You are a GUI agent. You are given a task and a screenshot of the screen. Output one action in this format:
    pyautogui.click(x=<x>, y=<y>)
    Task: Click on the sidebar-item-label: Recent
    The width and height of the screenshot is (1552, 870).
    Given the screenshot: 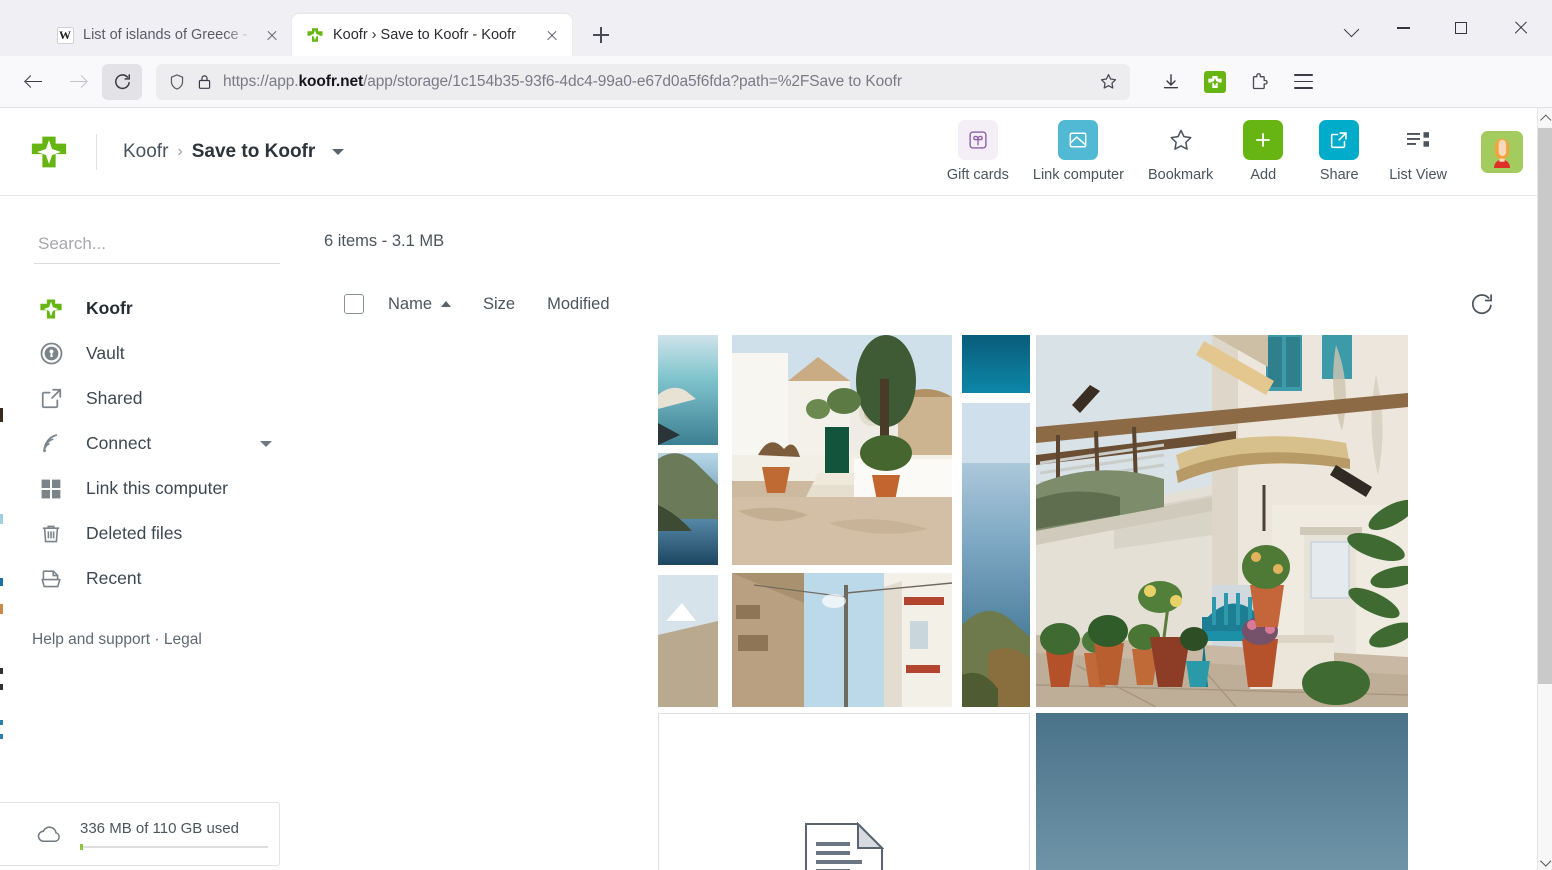 What is the action you would take?
    pyautogui.click(x=114, y=578)
    